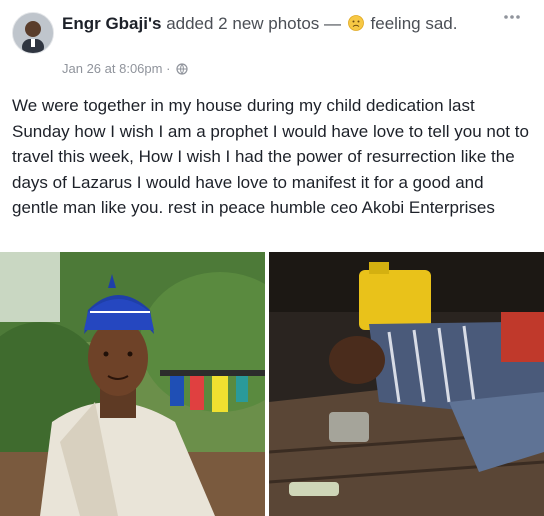  What do you see at coordinates (116, 68) in the screenshot?
I see `post-timestamp: Jan 26 at 8:06pm ·` at bounding box center [116, 68].